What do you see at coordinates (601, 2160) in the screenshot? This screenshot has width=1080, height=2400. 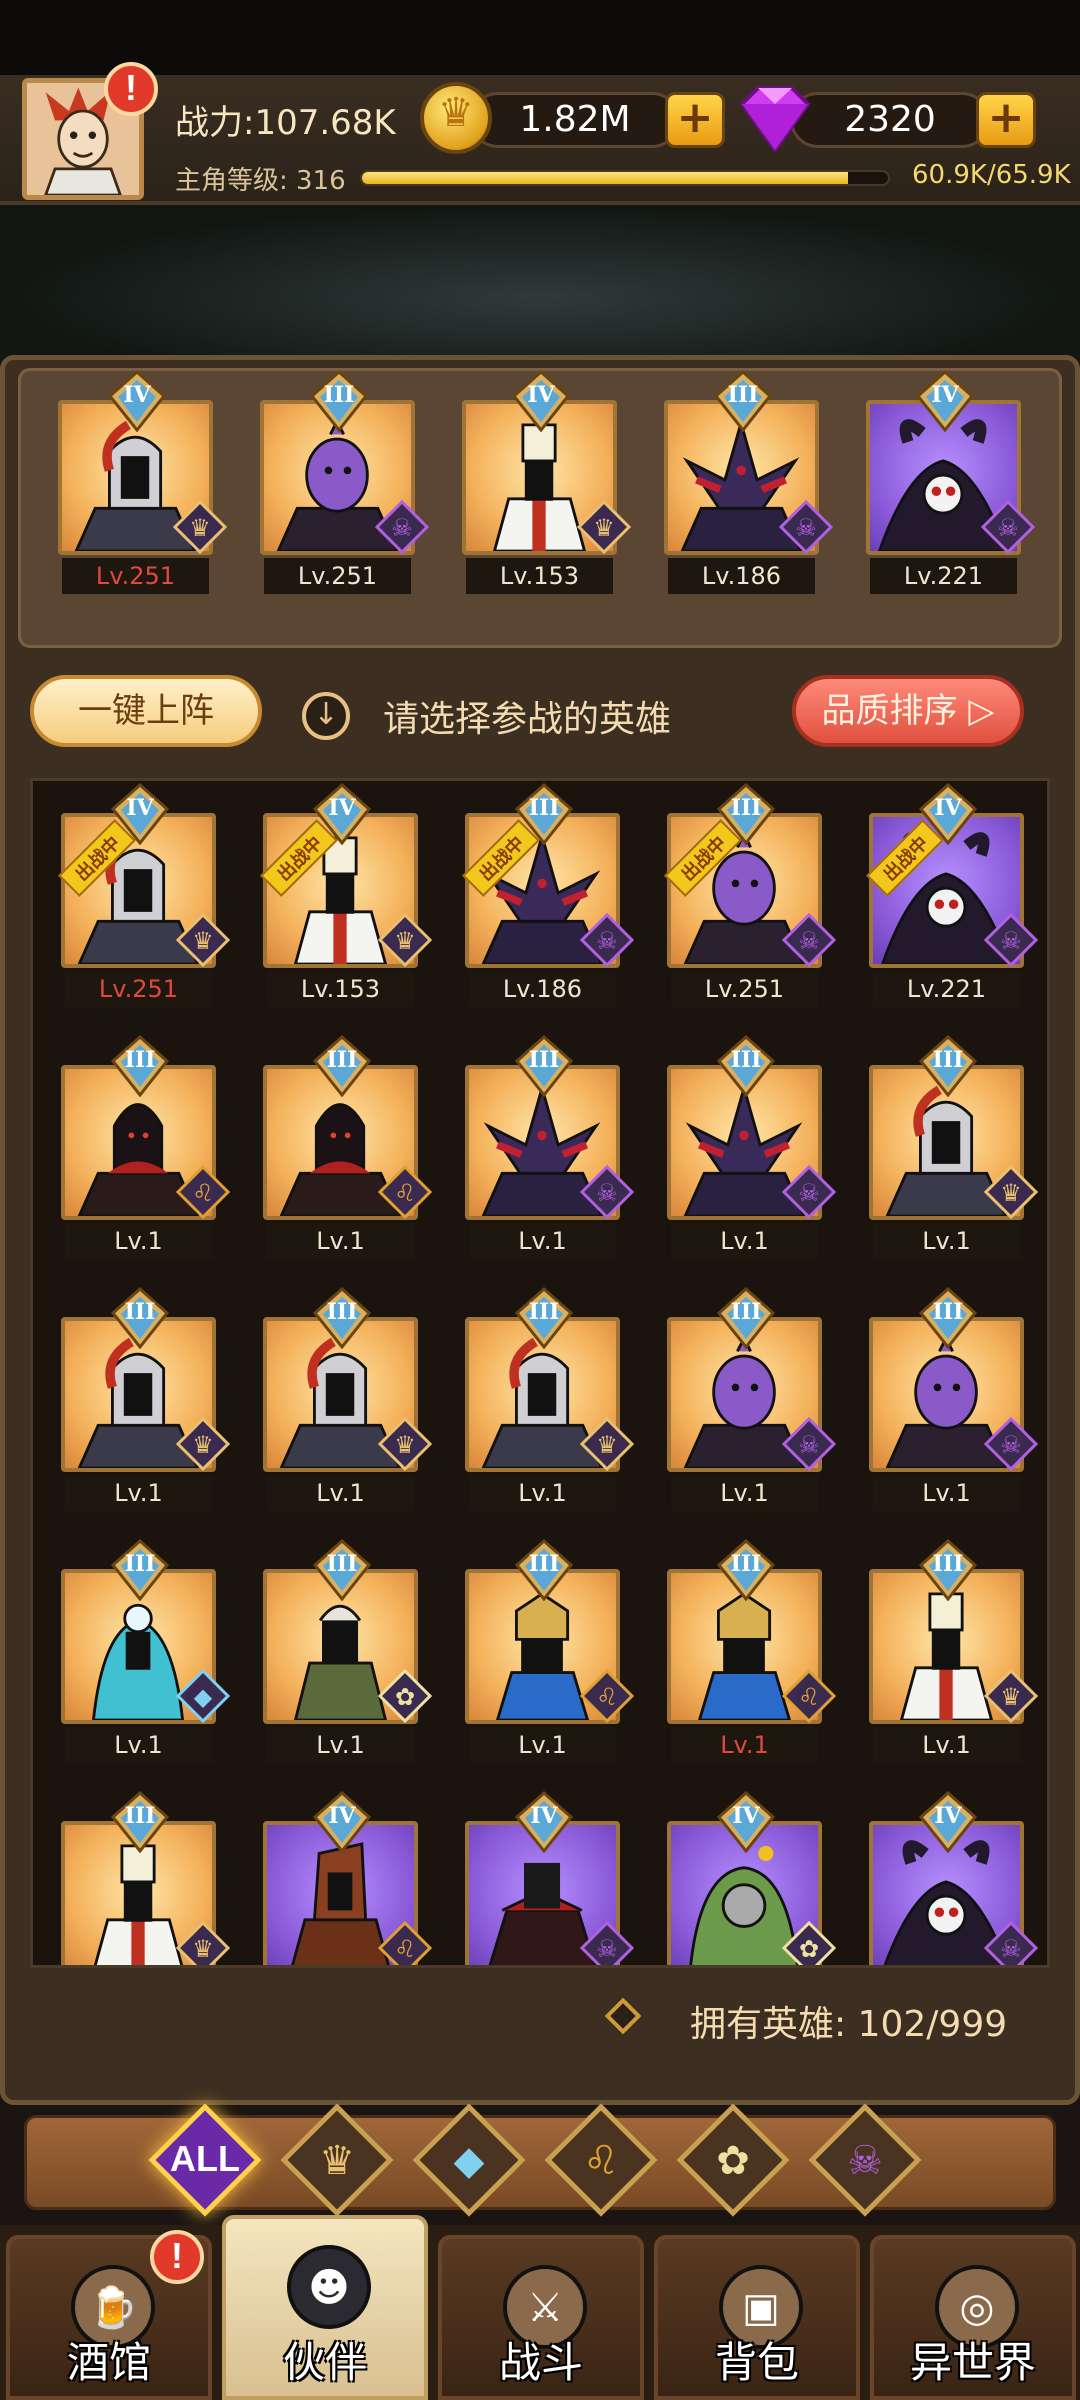 I see `filter-lion-faction-icon: ♌` at bounding box center [601, 2160].